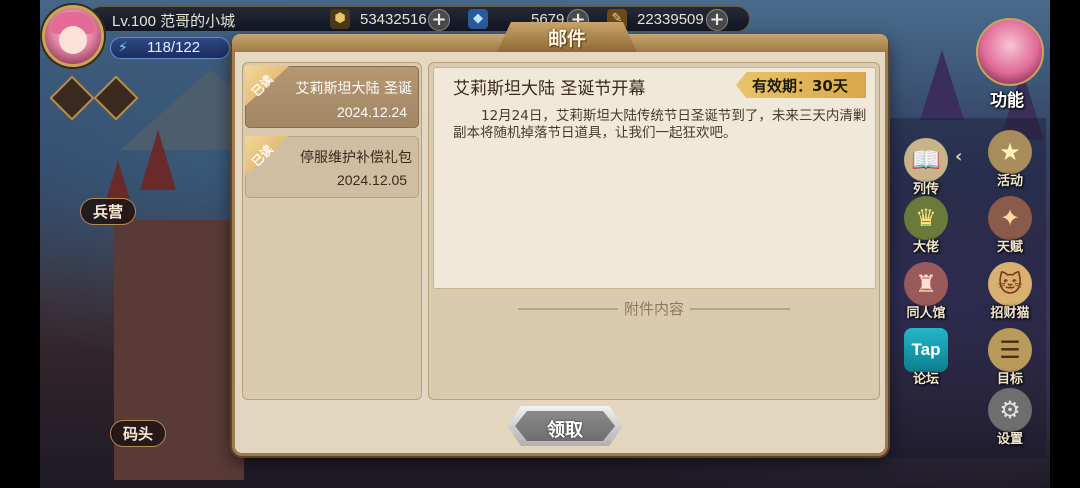 This screenshot has height=488, width=1080. I want to click on crown-icon: ♛, so click(926, 218).